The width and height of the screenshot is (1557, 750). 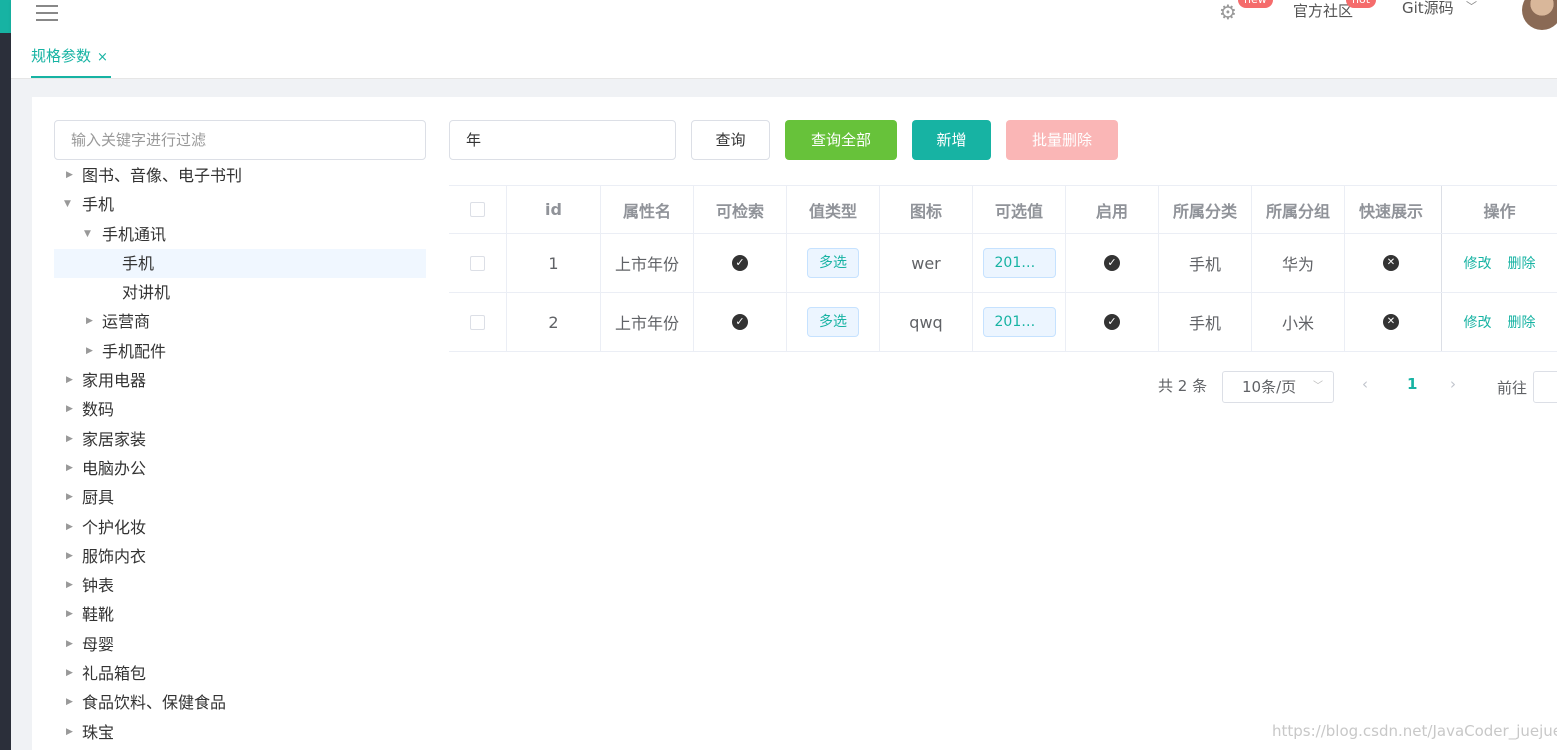 I want to click on cell-category: 手机, so click(x=1204, y=263).